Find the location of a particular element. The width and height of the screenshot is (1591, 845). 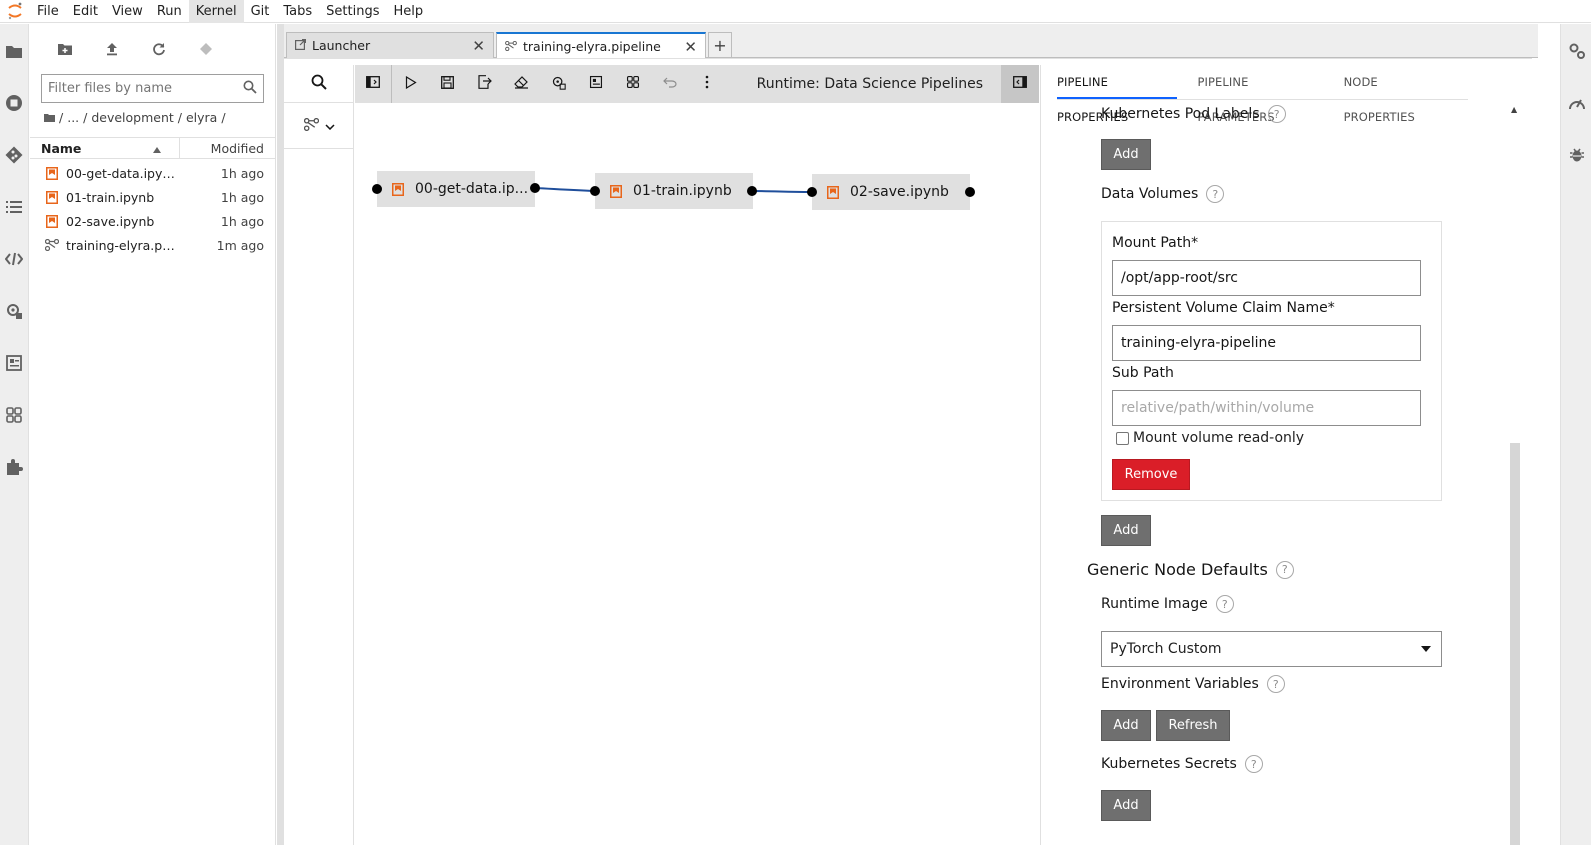

clear-pipeline-button is located at coordinates (521, 84).